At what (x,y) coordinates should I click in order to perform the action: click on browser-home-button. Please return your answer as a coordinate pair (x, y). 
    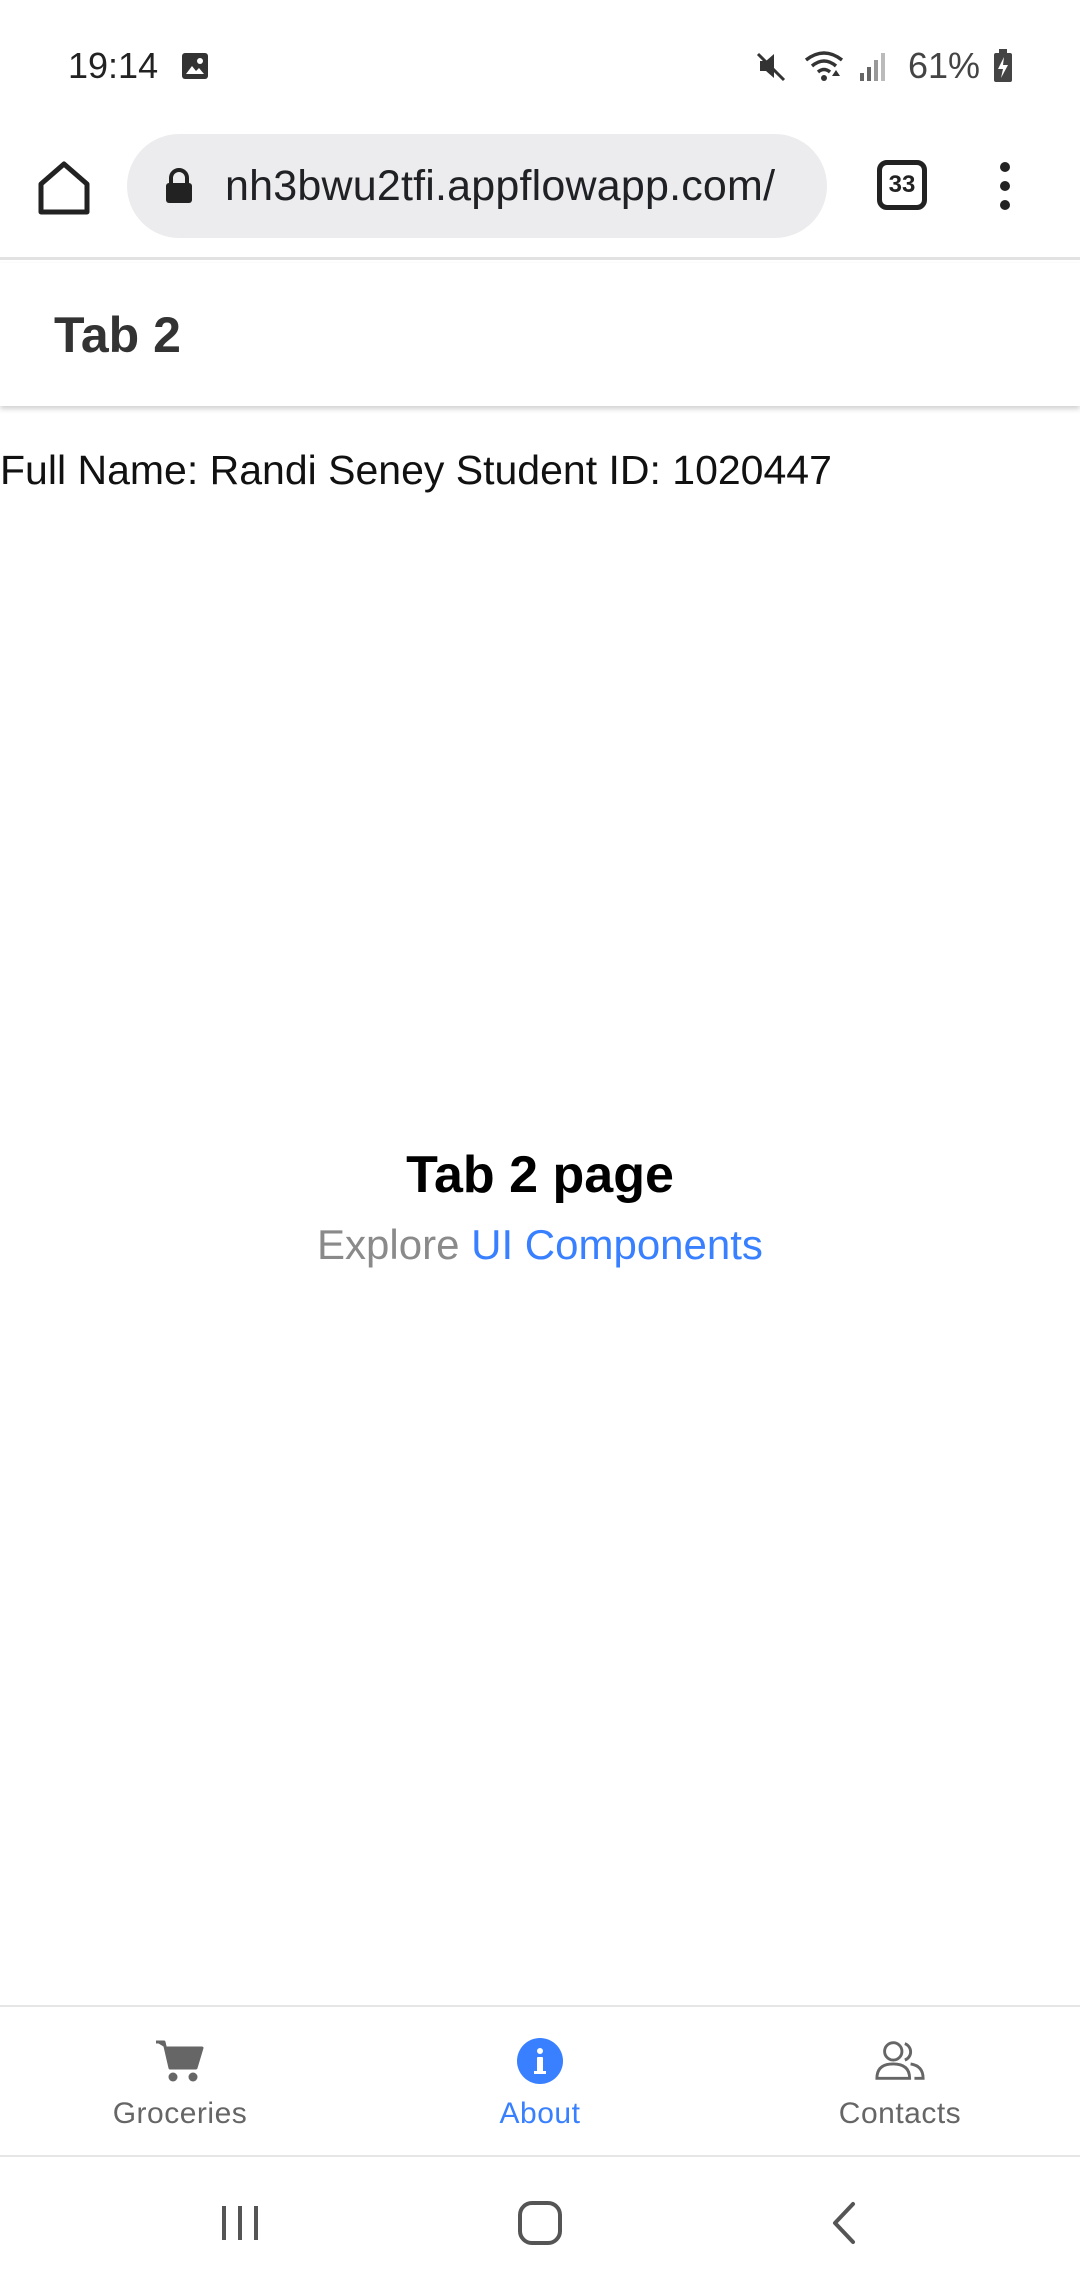
    Looking at the image, I should click on (64, 190).